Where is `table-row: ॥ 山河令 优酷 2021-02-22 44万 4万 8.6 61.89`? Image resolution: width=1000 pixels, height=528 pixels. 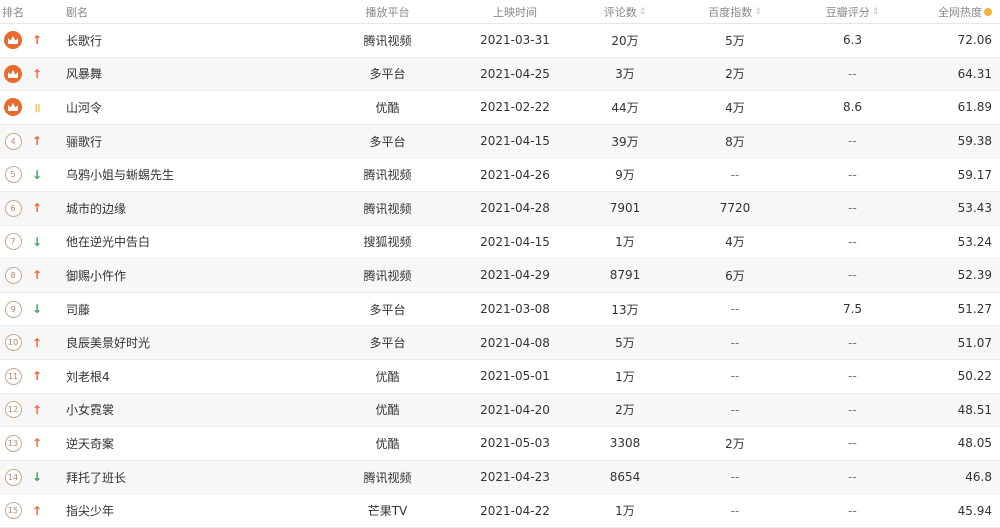 table-row: ॥ 山河令 优酷 2021-02-22 44万 4万 8.6 61.89 is located at coordinates (500, 108).